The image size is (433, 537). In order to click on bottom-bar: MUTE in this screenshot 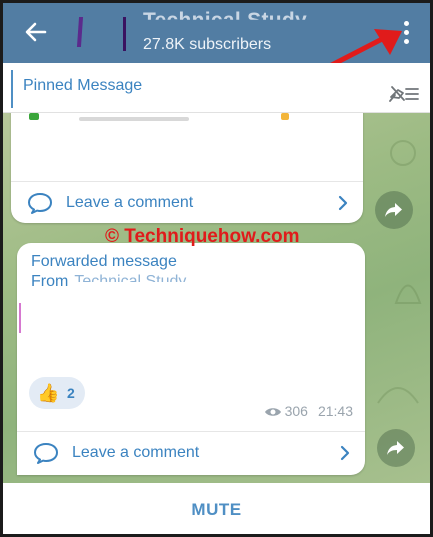, I will do `click(216, 508)`.